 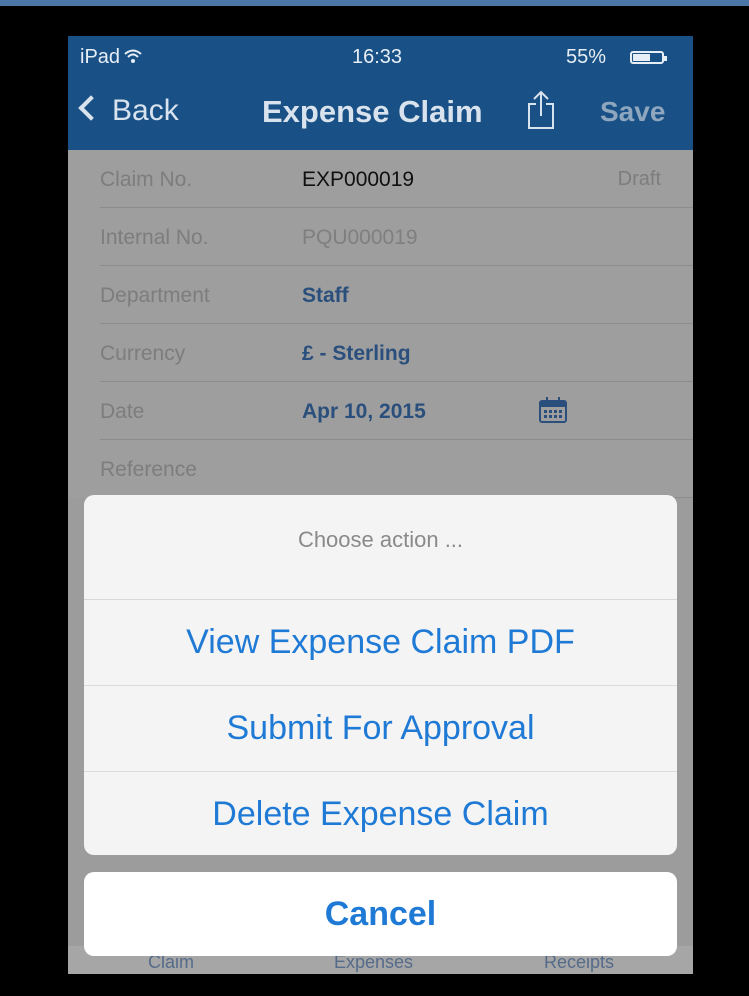 I want to click on submit-for-approval-button: Submit For Approval, so click(x=380, y=729).